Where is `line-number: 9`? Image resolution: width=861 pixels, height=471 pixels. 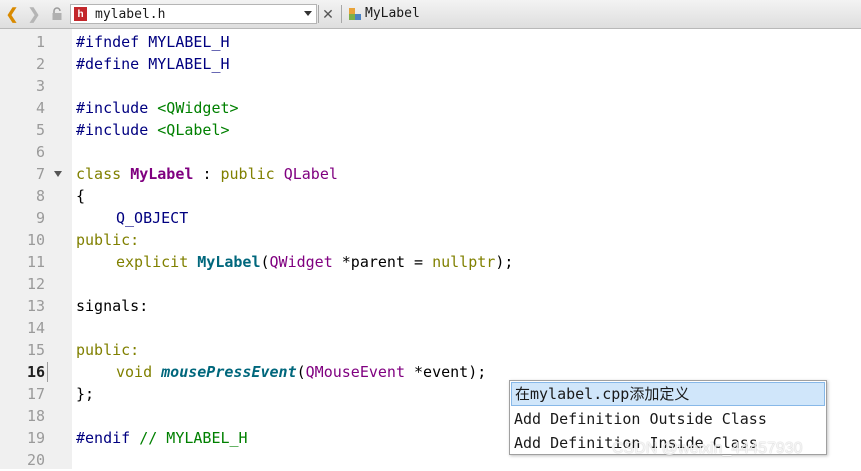 line-number: 9 is located at coordinates (40, 218).